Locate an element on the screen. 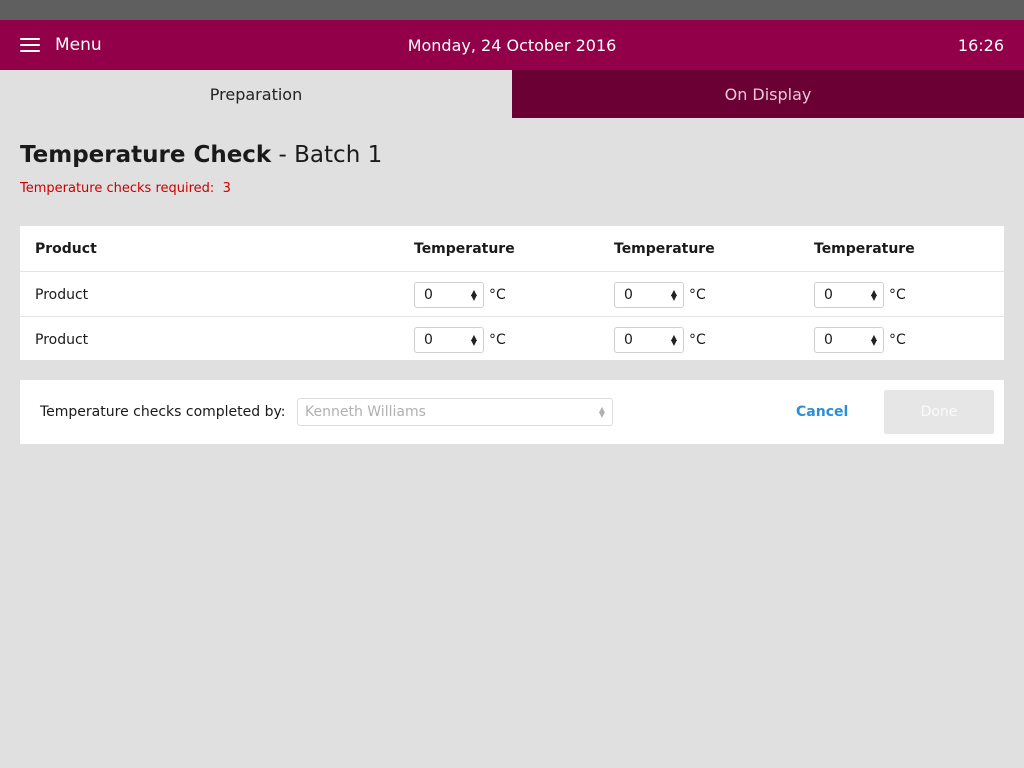 The image size is (1024, 768). select-arrows-icon: ▲ ▼ is located at coordinates (601, 412).